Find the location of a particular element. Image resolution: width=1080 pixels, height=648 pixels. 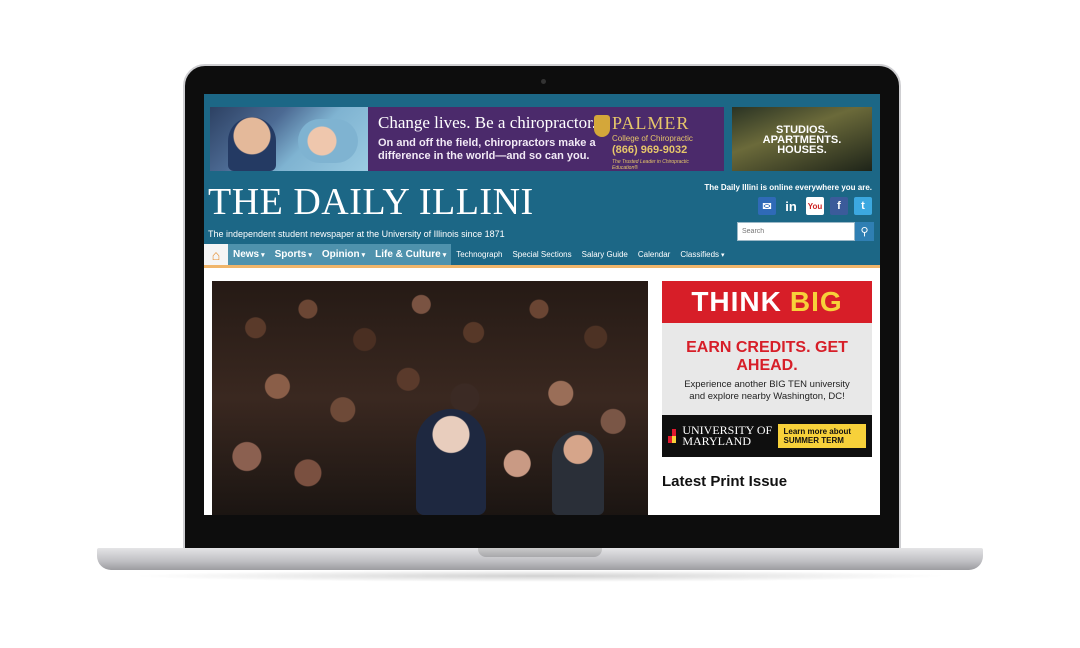

nav-life-culture: Life & Culture is located at coordinates (410, 254).